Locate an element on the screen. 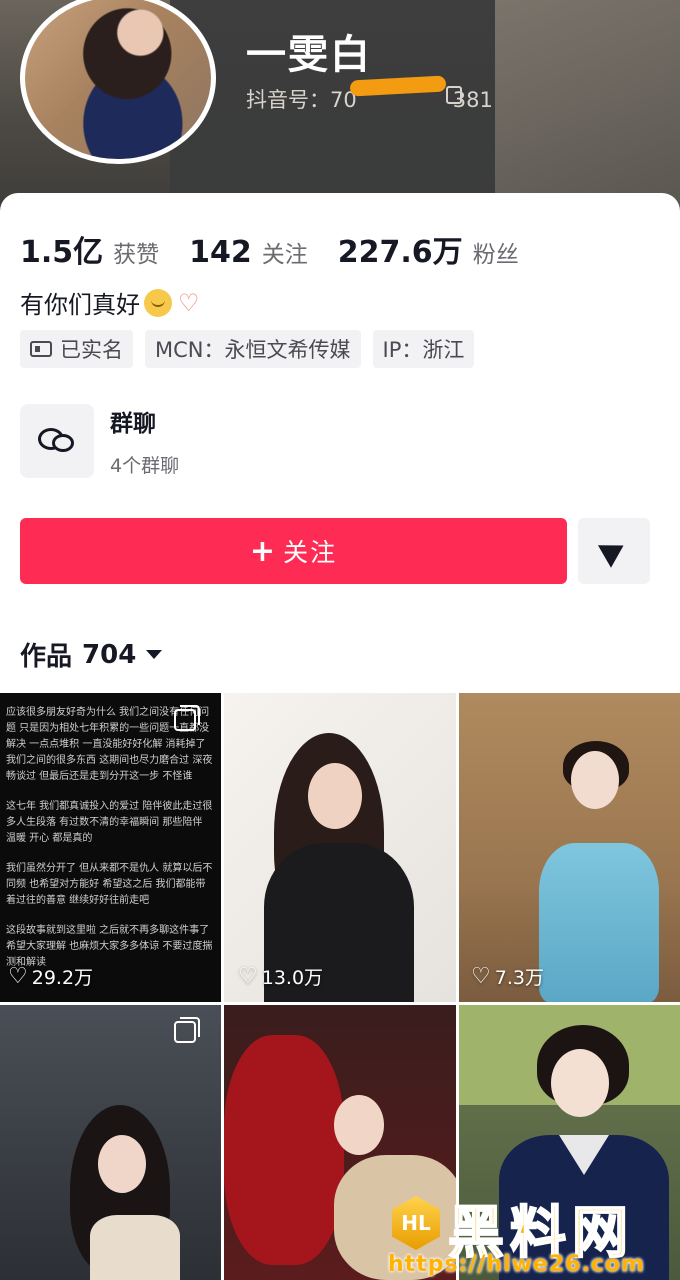 The width and height of the screenshot is (680, 1280). like-count: ♡ 13.0万 is located at coordinates (280, 976).